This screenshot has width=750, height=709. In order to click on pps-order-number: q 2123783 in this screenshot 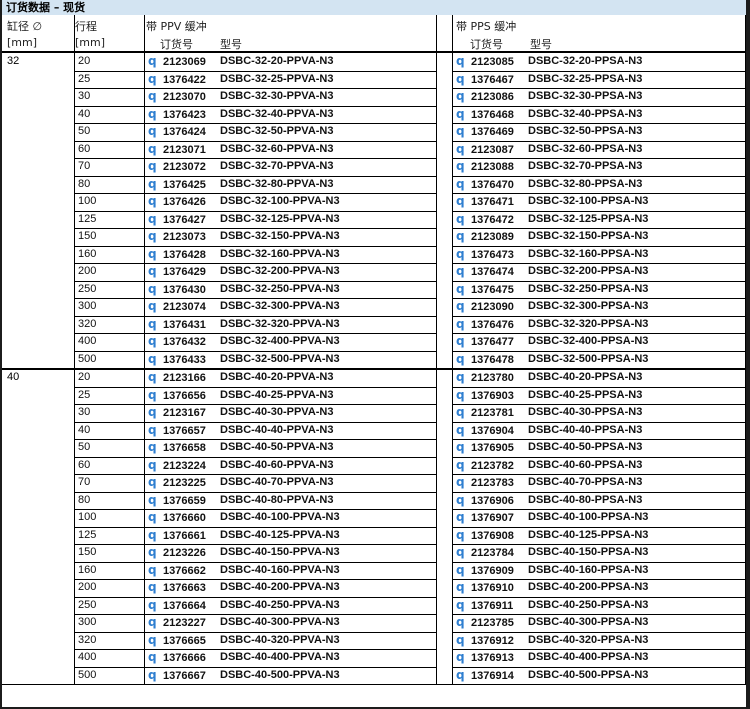, I will do `click(485, 482)`.